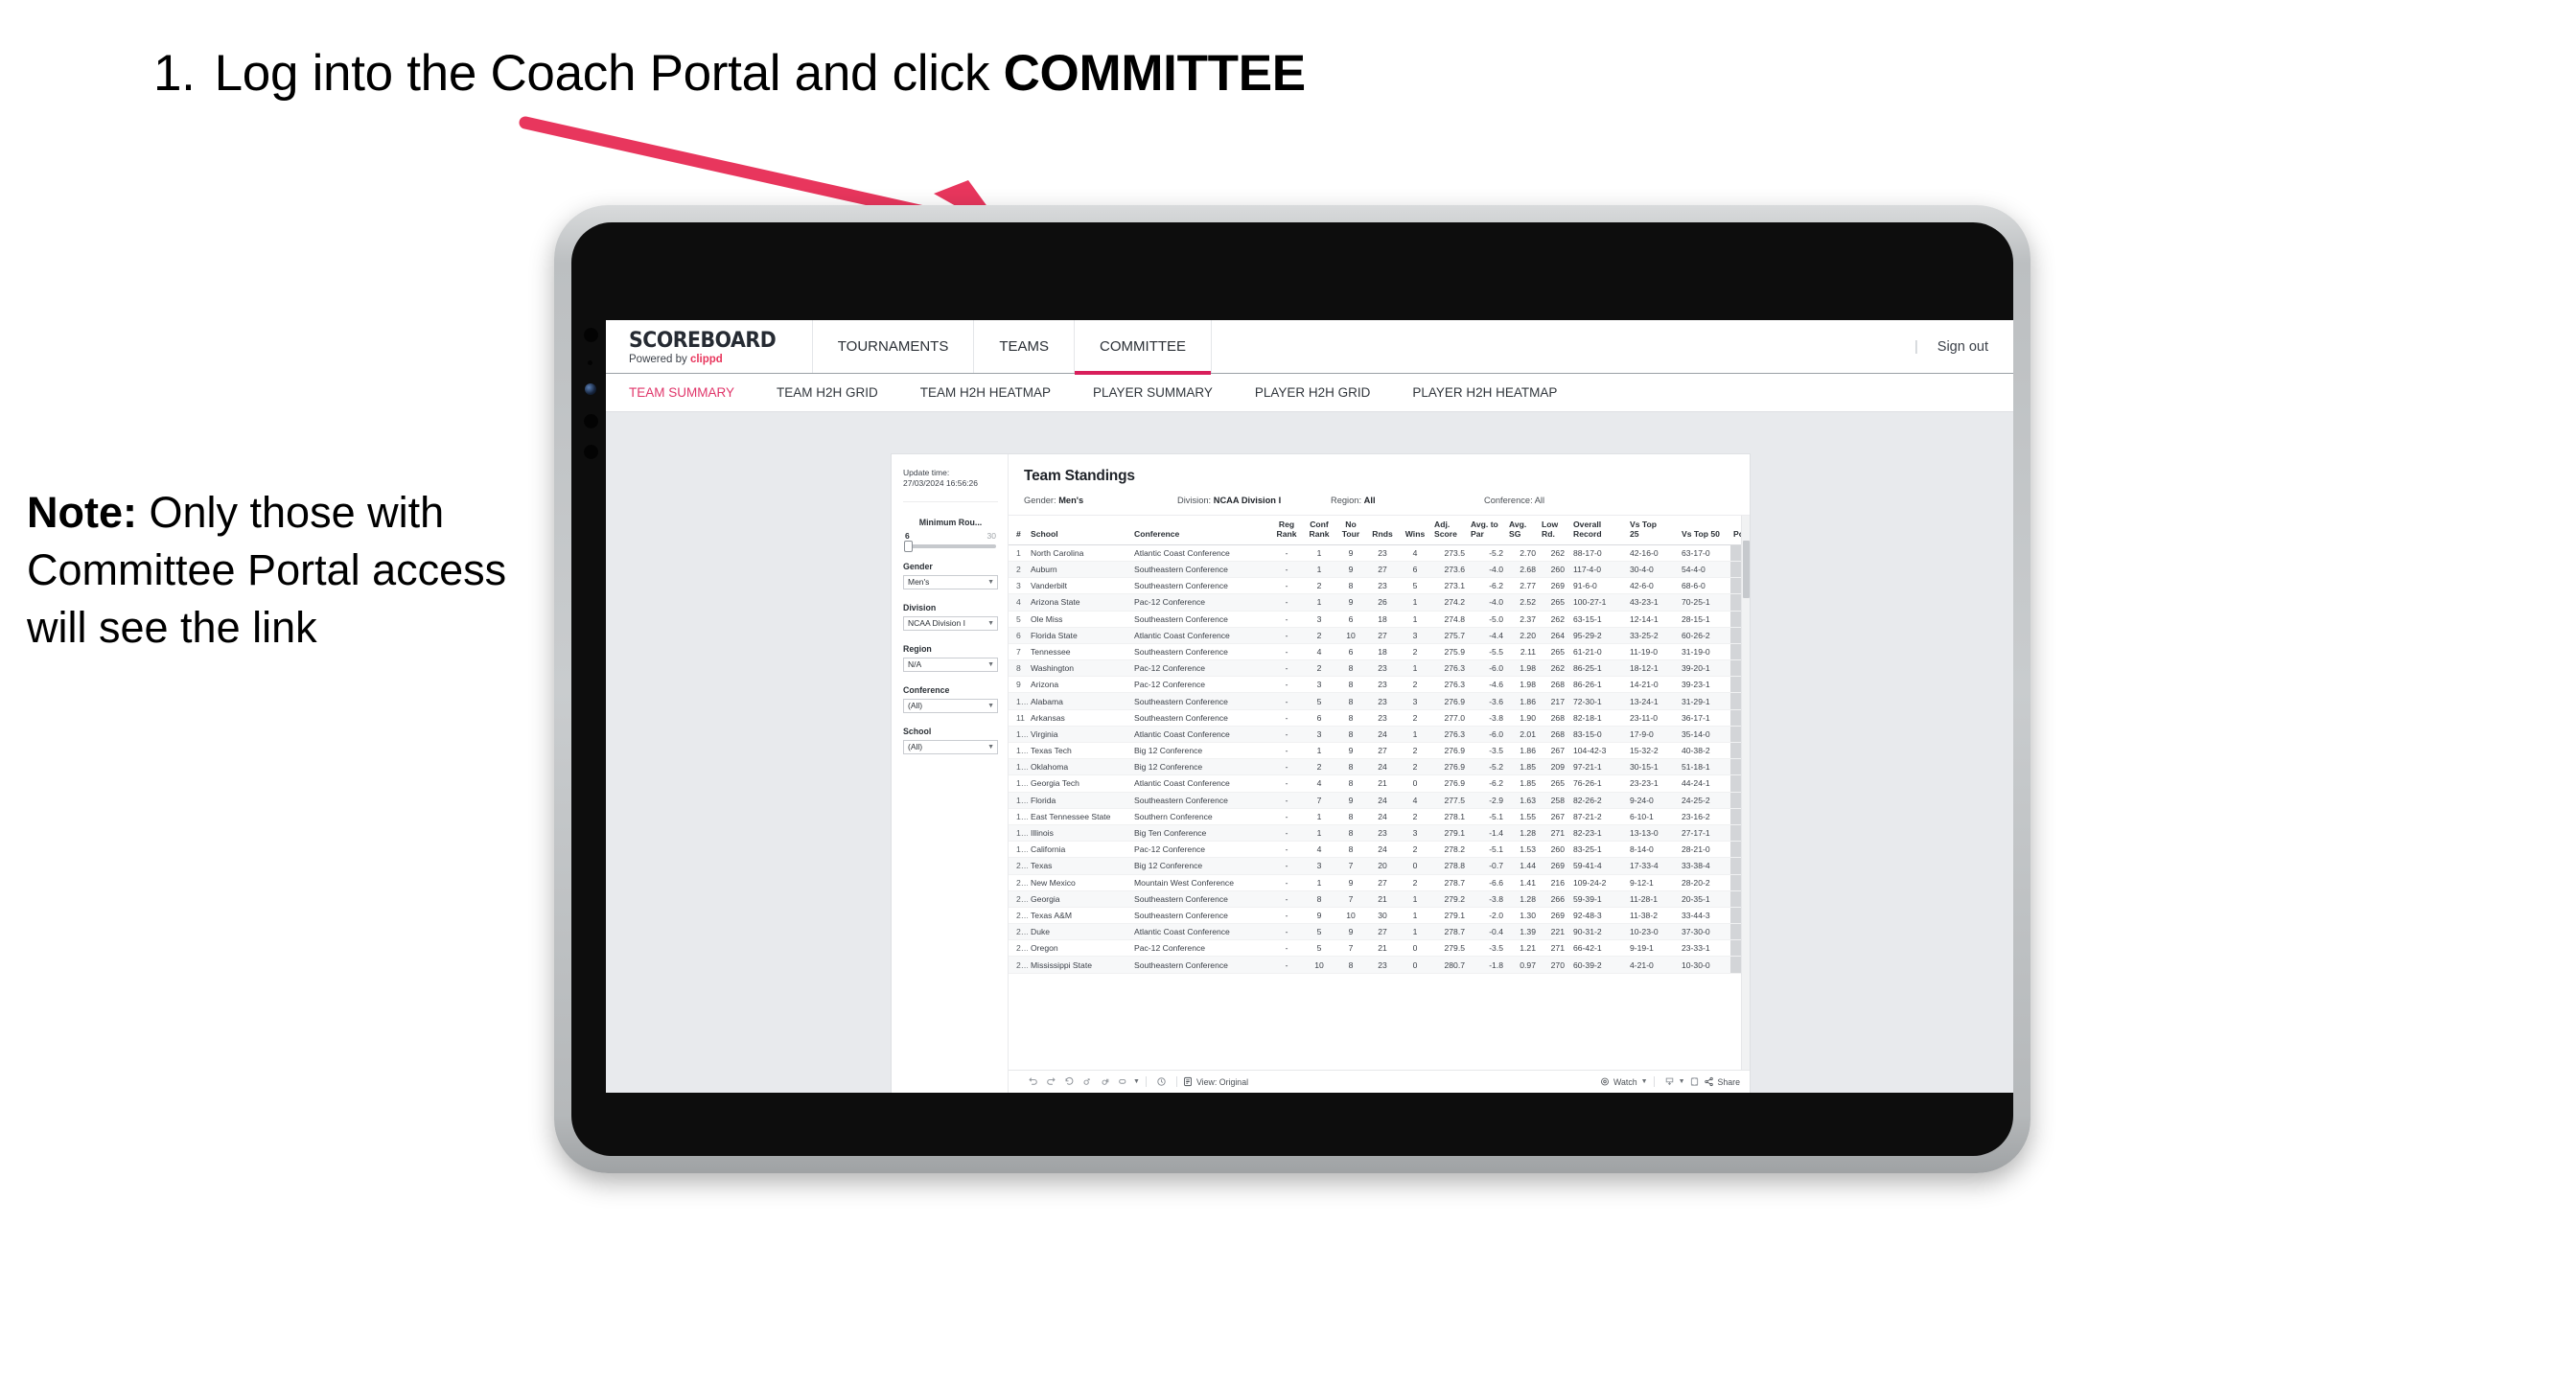 The height and width of the screenshot is (1386, 2576). I want to click on cell-overall-record: 91-6-0, so click(1597, 586).